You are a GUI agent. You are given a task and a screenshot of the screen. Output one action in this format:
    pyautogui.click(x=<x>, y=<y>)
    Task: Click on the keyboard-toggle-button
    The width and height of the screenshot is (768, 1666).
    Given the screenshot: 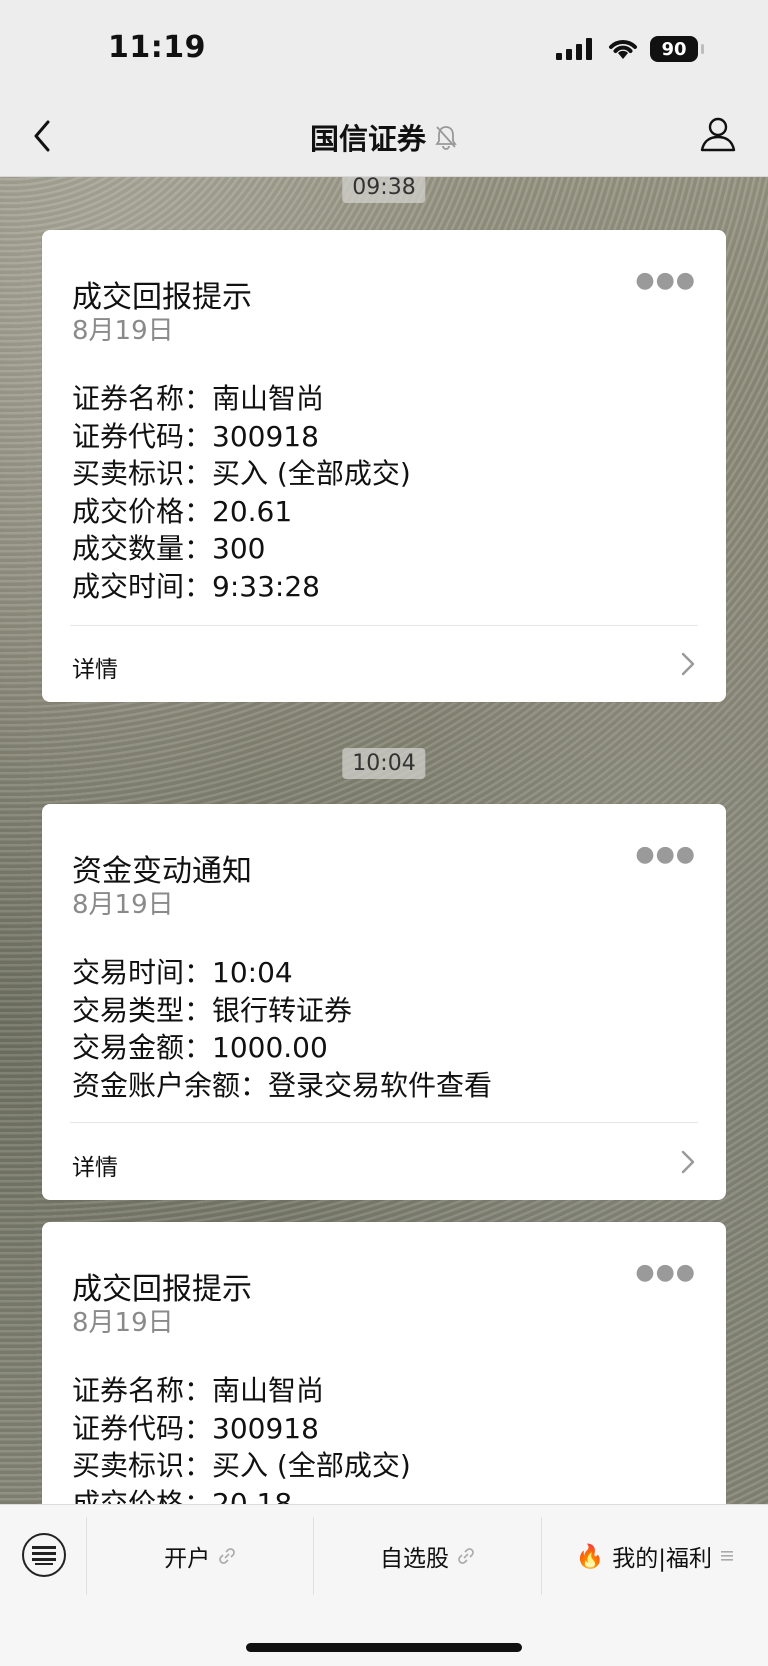 What is the action you would take?
    pyautogui.click(x=44, y=1555)
    